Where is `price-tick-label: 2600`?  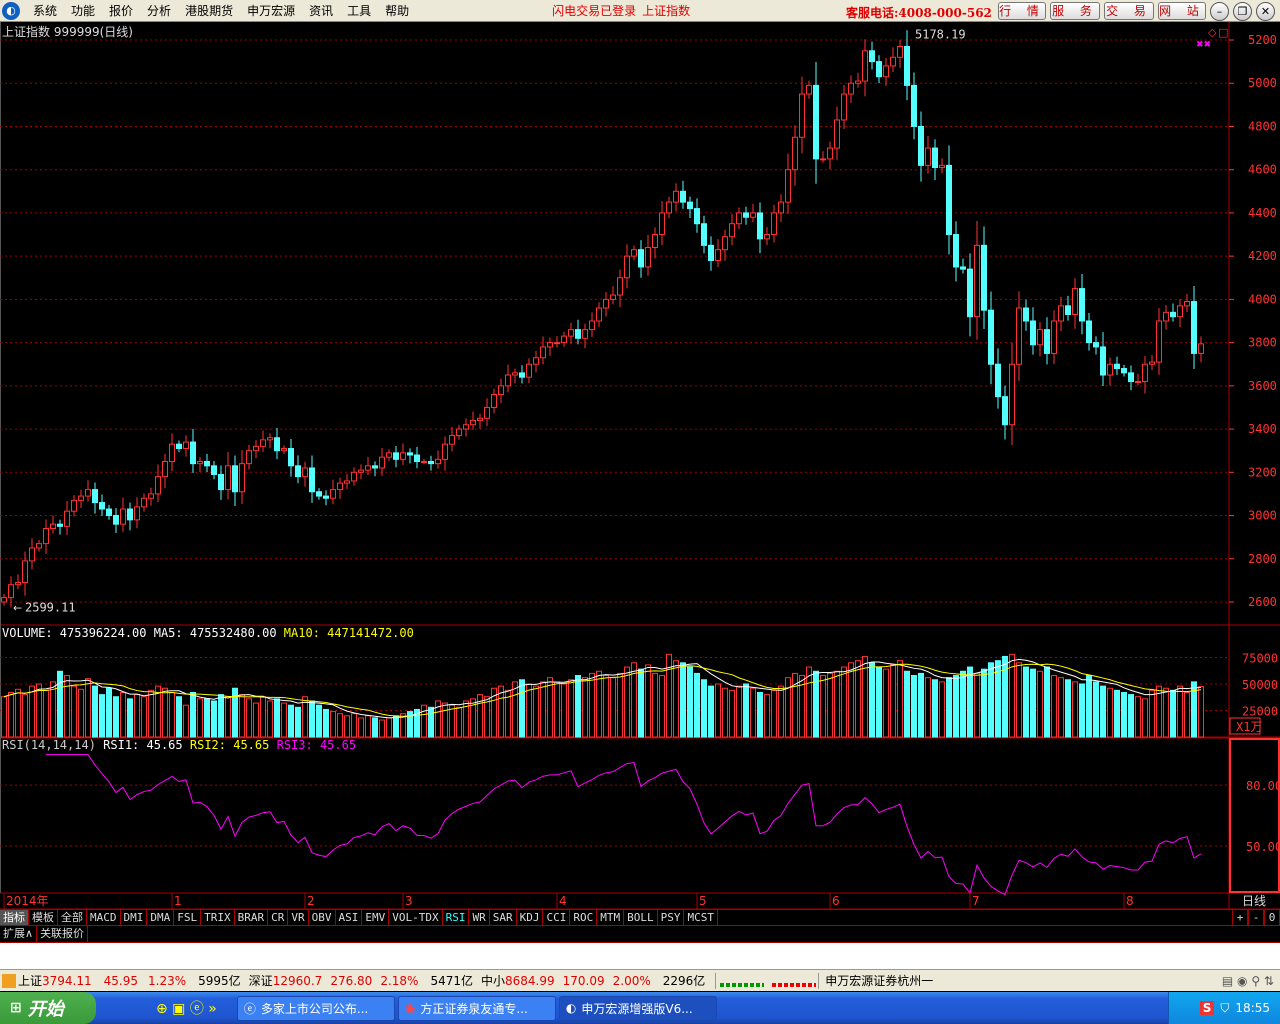 price-tick-label: 2600 is located at coordinates (1262, 602).